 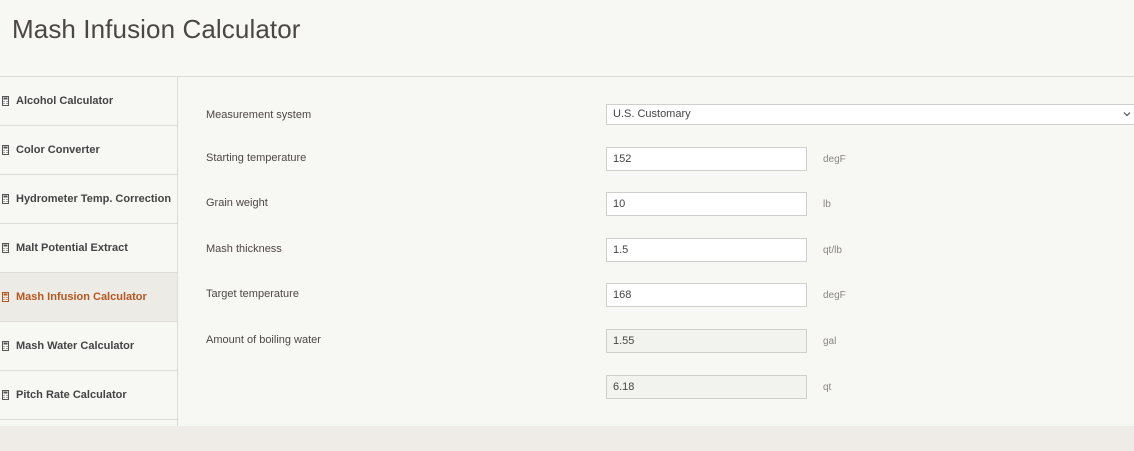 I want to click on sidebar-item-mash-water-calculator: Mash Water Calculator, so click(x=88, y=346).